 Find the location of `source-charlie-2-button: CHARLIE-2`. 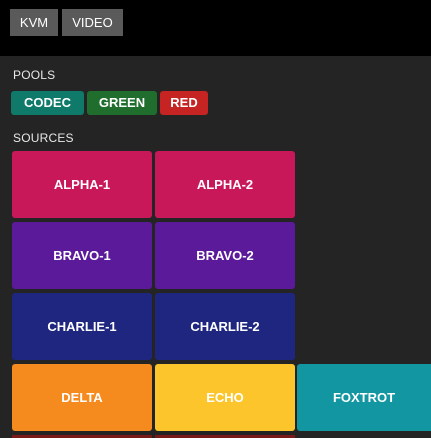

source-charlie-2-button: CHARLIE-2 is located at coordinates (225, 326).